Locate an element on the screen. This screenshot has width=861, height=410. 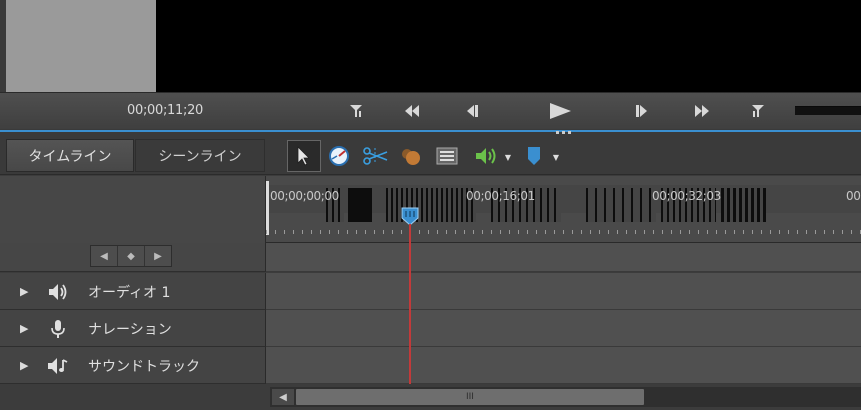
track-header-narration: ▶ ナレーション is located at coordinates (133, 328).